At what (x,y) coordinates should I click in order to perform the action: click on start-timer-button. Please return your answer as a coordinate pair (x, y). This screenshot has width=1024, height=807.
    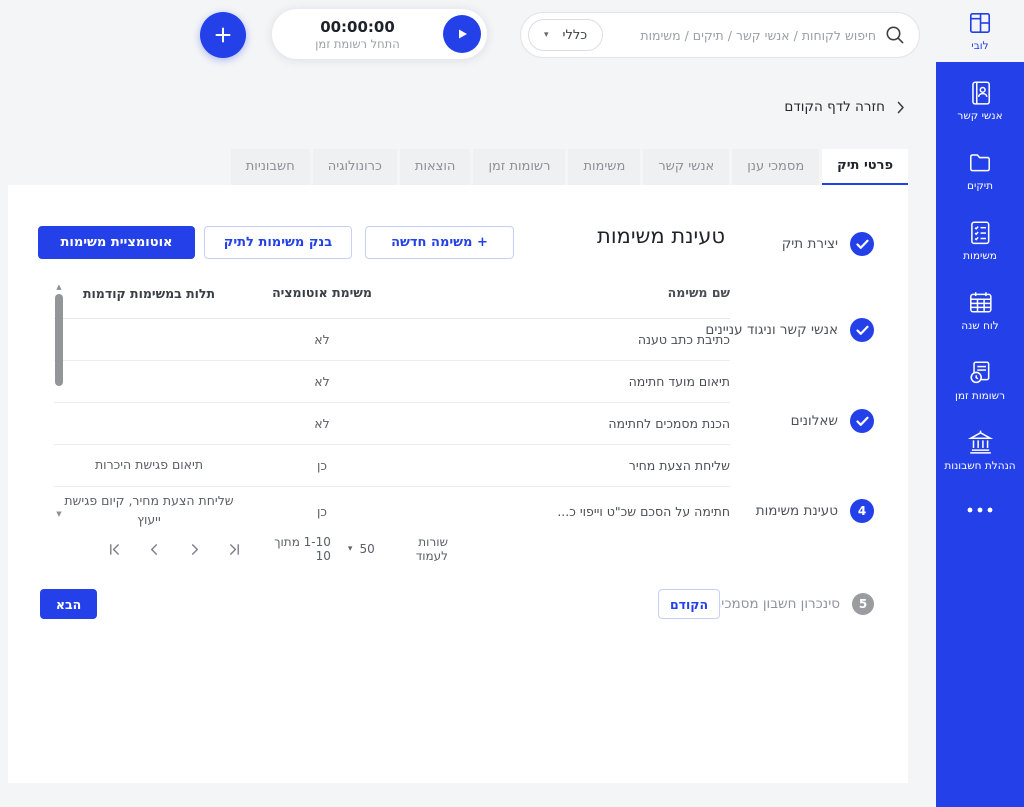
    Looking at the image, I should click on (462, 34).